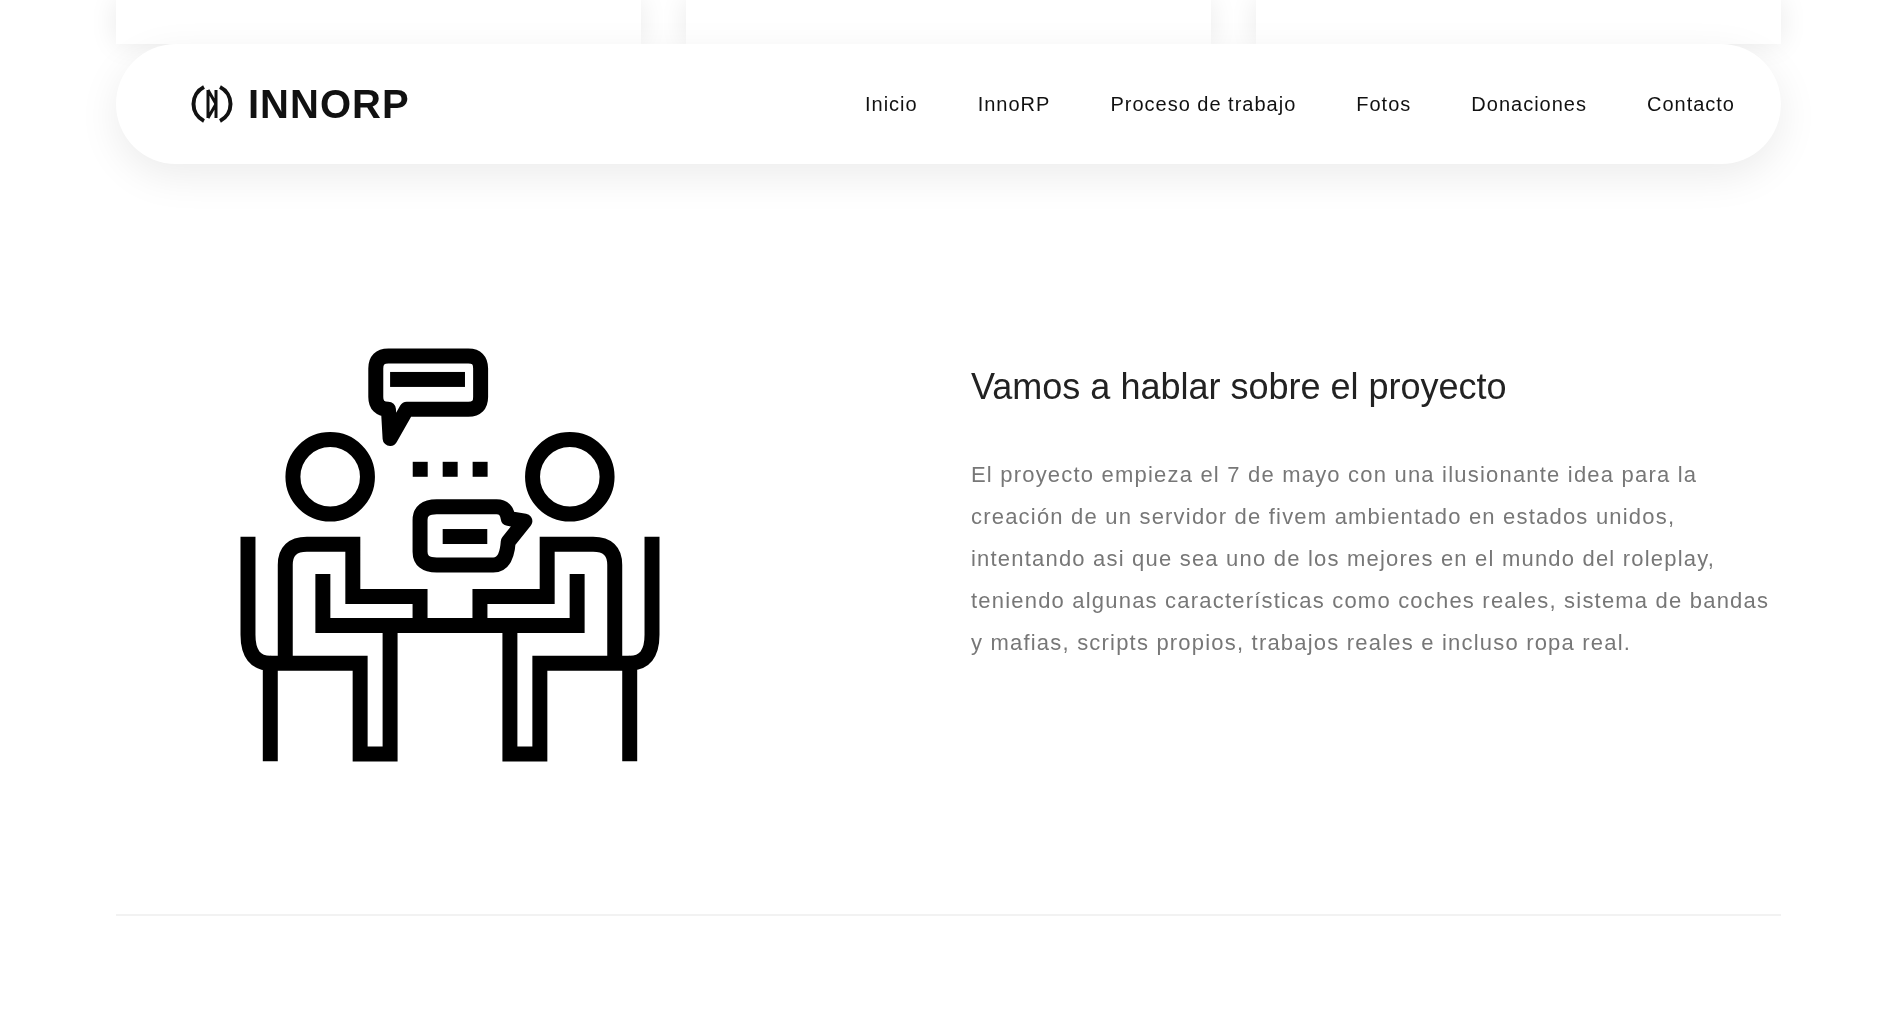 The height and width of the screenshot is (1009, 1890). What do you see at coordinates (1384, 104) in the screenshot?
I see `nav-link: Fotos` at bounding box center [1384, 104].